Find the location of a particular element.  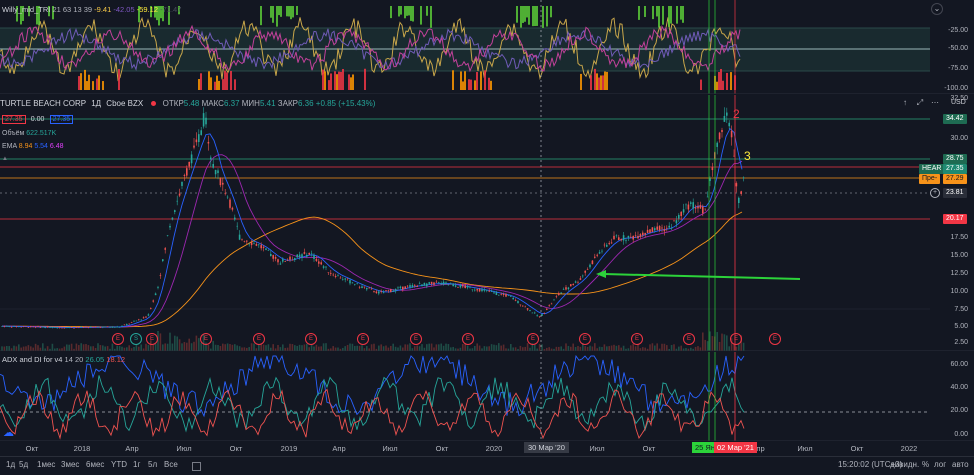

range-1y: 1г is located at coordinates (136, 464).